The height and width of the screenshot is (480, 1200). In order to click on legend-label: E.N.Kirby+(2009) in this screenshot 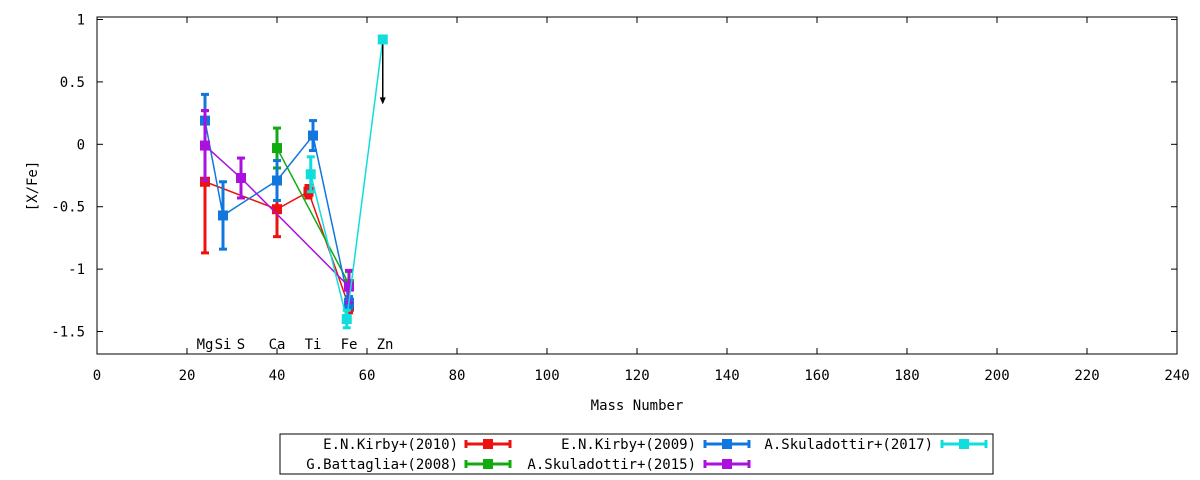, I will do `click(628, 445)`.